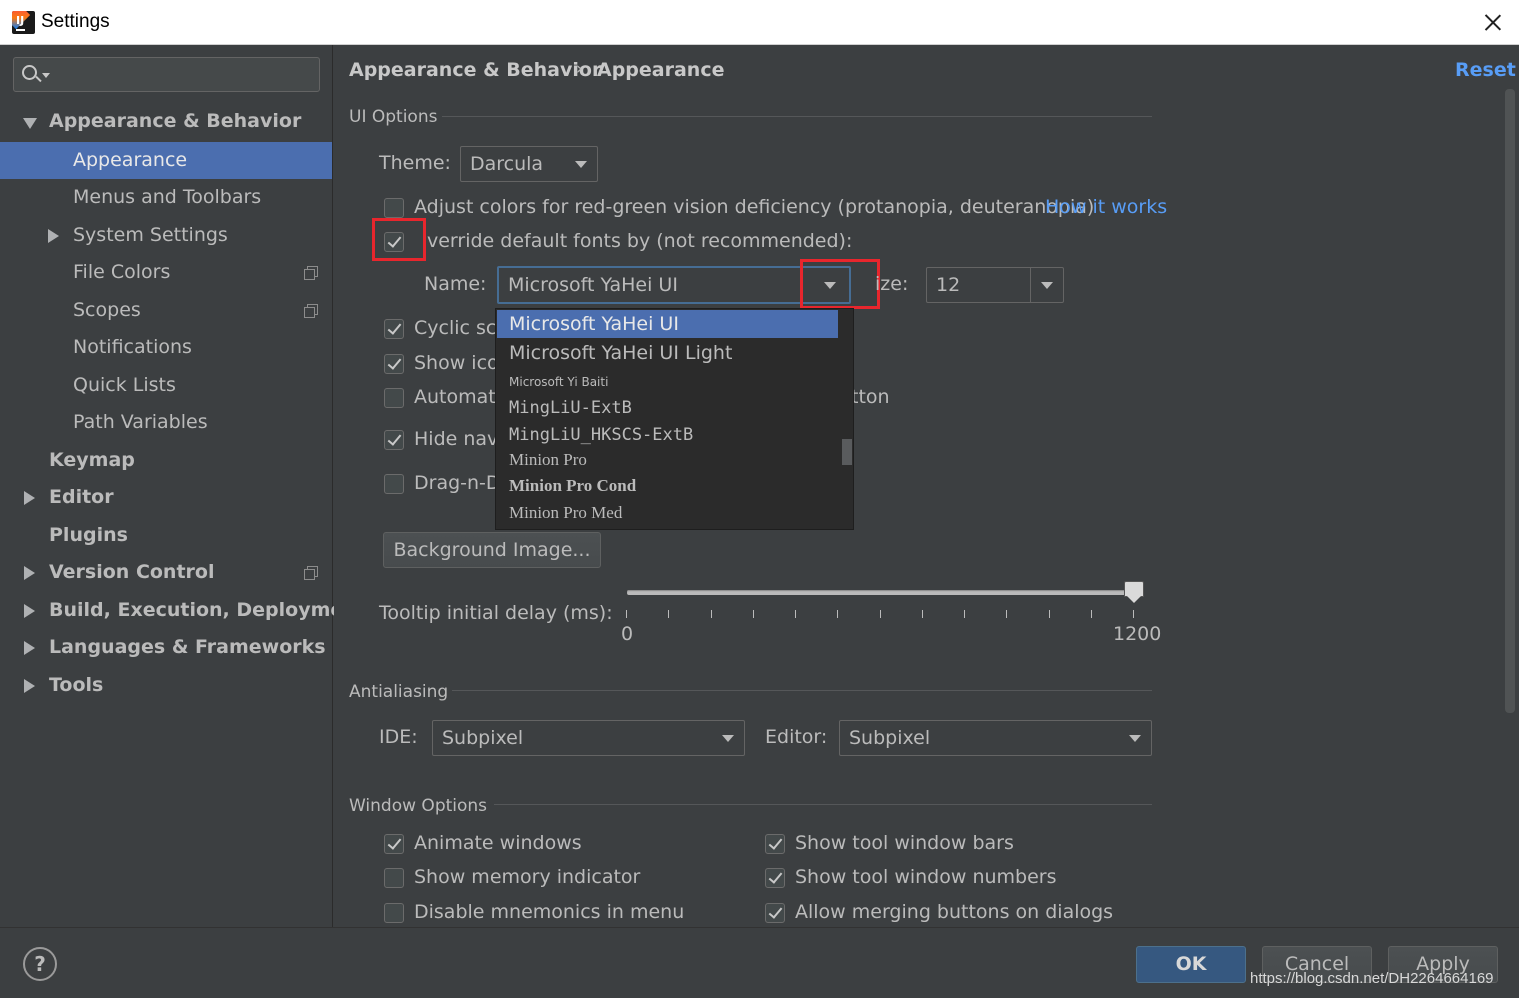 The height and width of the screenshot is (998, 1519). Describe the element at coordinates (460, 363) in the screenshot. I see `show-icons-label: Show icor` at that location.